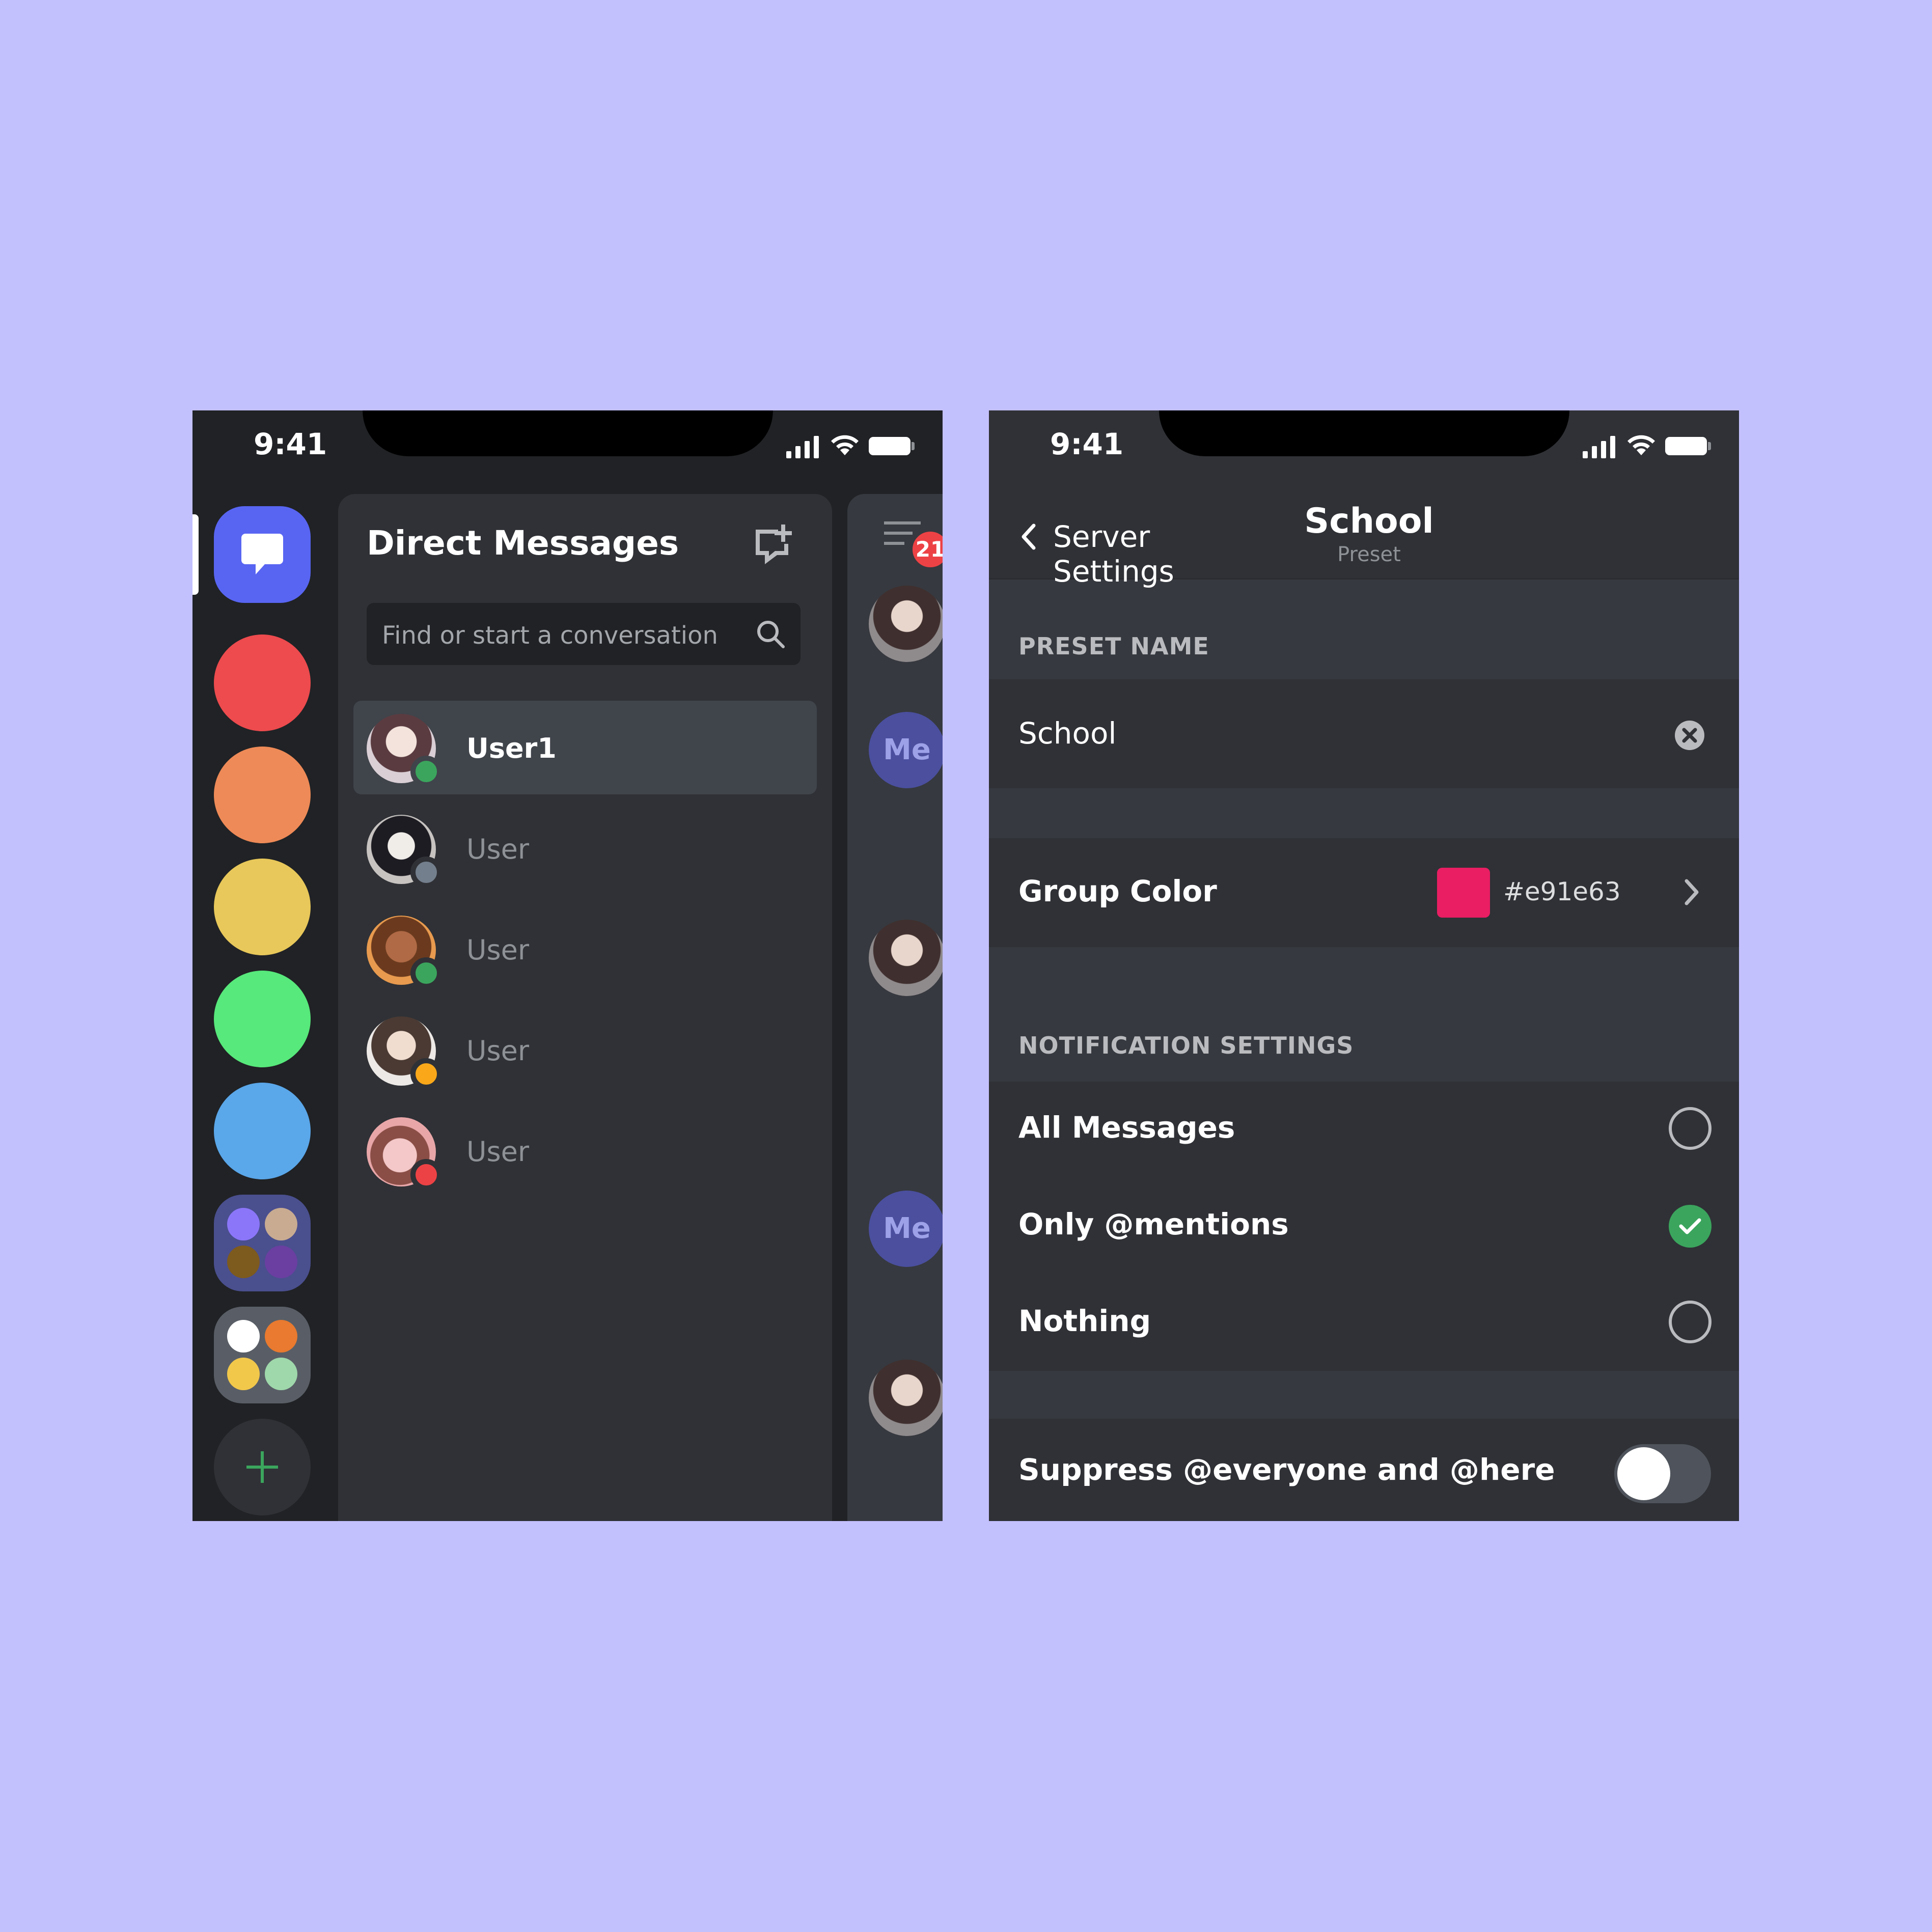  What do you see at coordinates (1117, 891) in the screenshot?
I see `group-color-label: Group Color` at bounding box center [1117, 891].